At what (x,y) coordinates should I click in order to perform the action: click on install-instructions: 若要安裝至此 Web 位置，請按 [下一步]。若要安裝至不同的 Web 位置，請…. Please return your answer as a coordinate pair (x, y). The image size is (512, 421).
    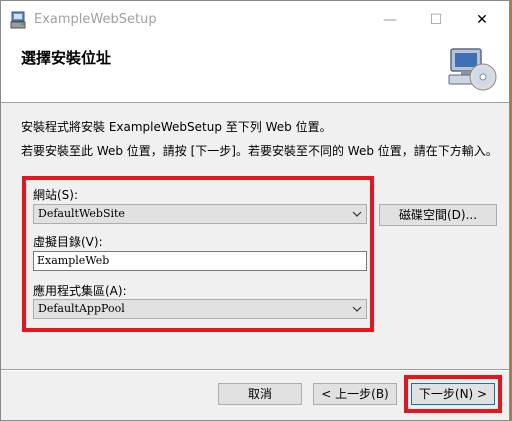
    Looking at the image, I should click on (259, 151).